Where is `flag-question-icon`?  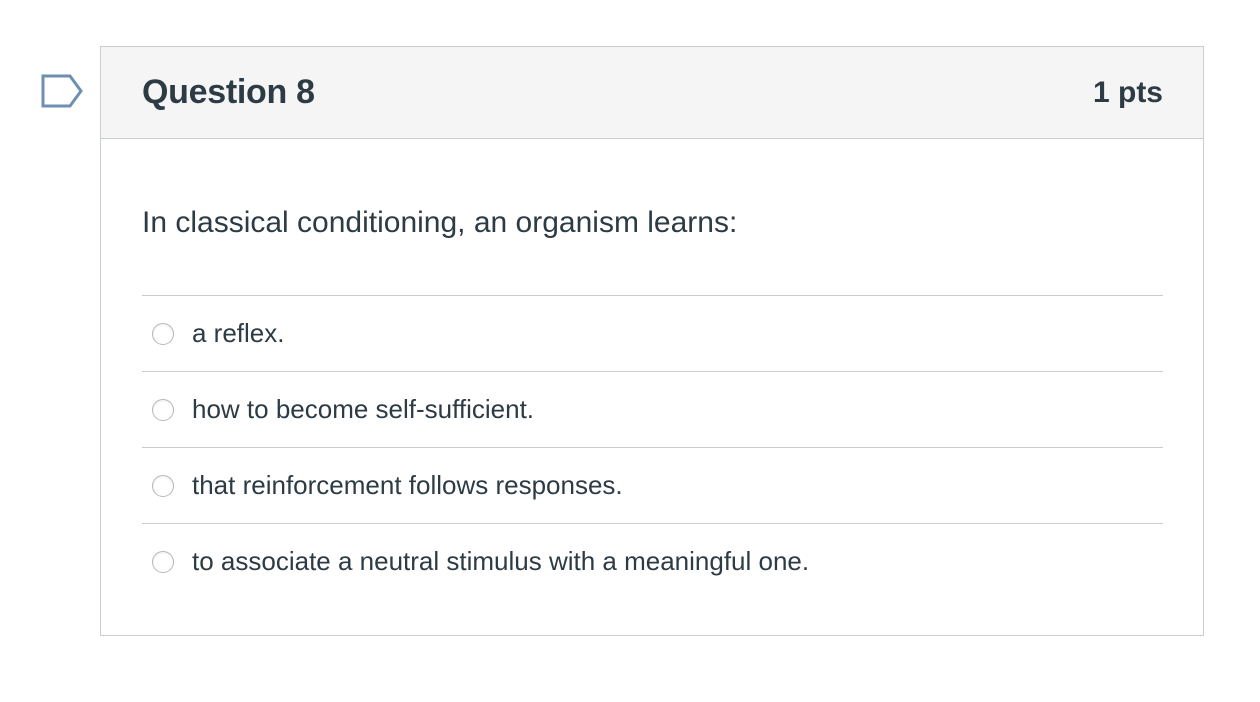 flag-question-icon is located at coordinates (62, 91).